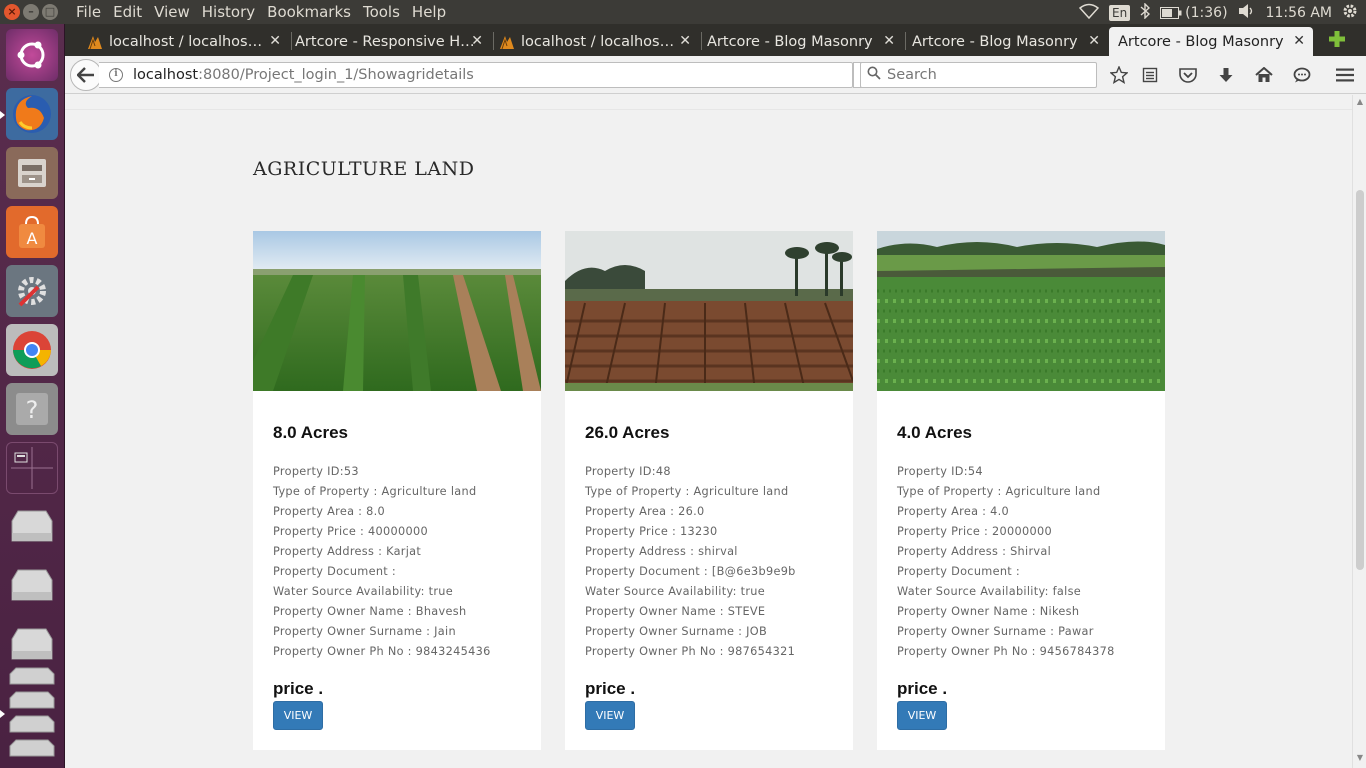 The height and width of the screenshot is (768, 1366). Describe the element at coordinates (627, 432) in the screenshot. I see `property-acreage-heading: 26.0 Acres` at that location.